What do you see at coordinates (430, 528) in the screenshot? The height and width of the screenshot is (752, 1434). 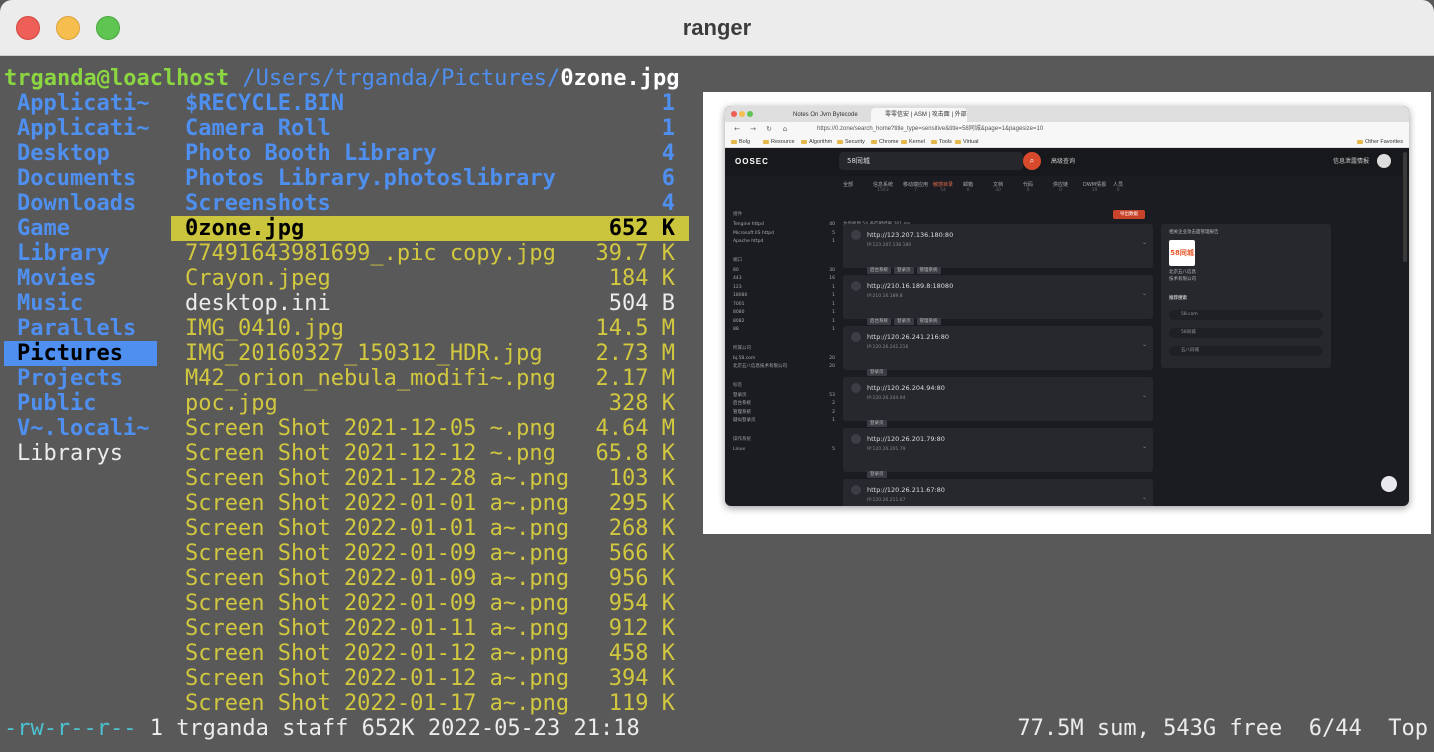 I see `file-list-item: Screen Shot 2022-01-01 a~.png 268 K` at bounding box center [430, 528].